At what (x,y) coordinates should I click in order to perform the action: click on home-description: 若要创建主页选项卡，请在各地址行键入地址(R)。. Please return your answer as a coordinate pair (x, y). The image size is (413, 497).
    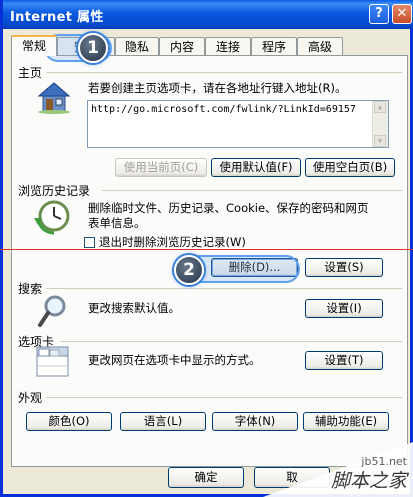
    Looking at the image, I should click on (217, 88).